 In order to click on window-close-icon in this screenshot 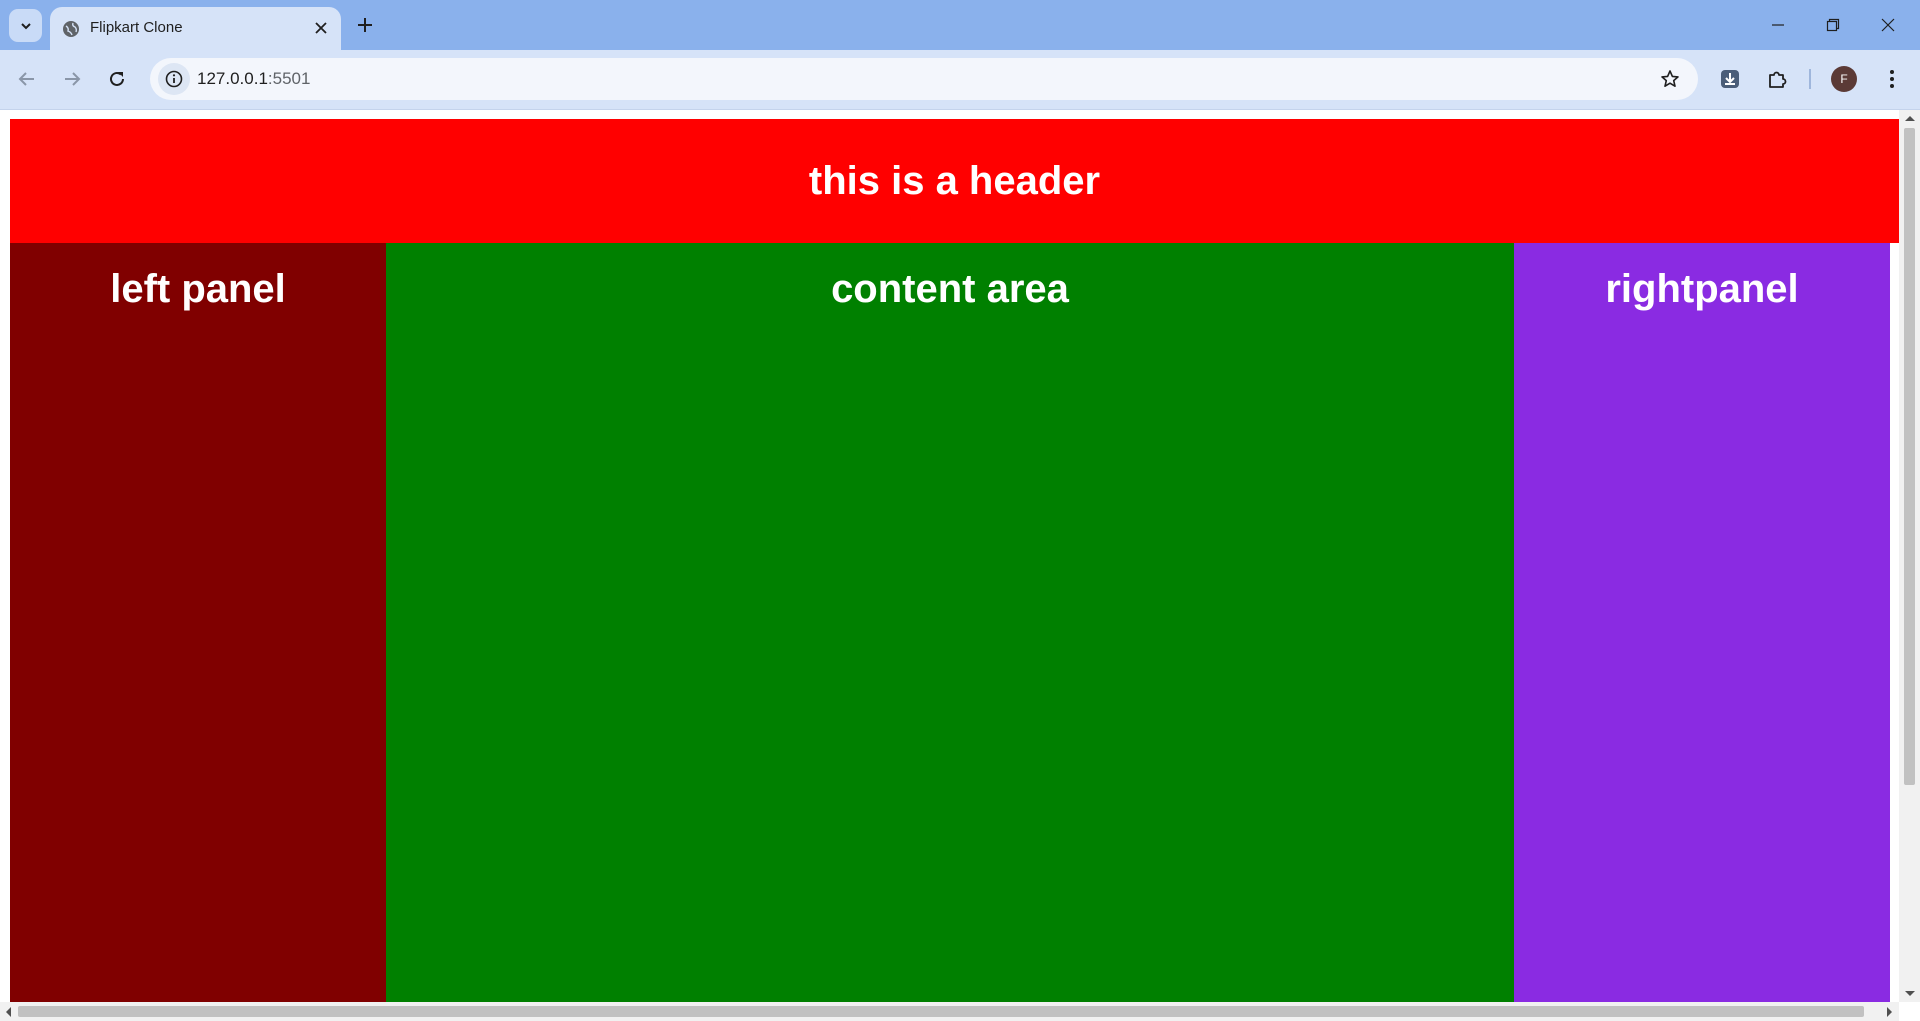, I will do `click(1888, 25)`.